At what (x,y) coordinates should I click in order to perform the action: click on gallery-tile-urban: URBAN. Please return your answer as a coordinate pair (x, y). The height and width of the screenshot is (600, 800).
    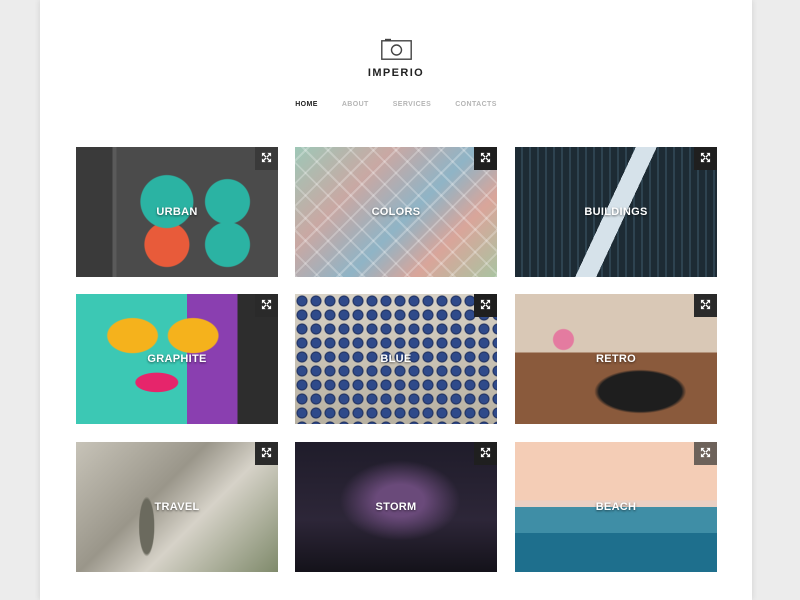
    Looking at the image, I should click on (177, 212).